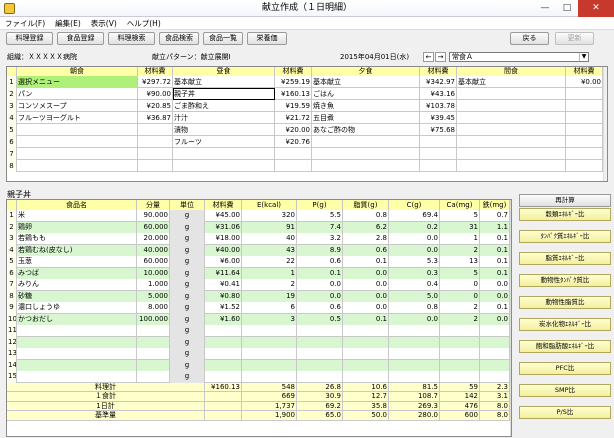  I want to click on ingredient-cell: 0.4, so click(414, 285).